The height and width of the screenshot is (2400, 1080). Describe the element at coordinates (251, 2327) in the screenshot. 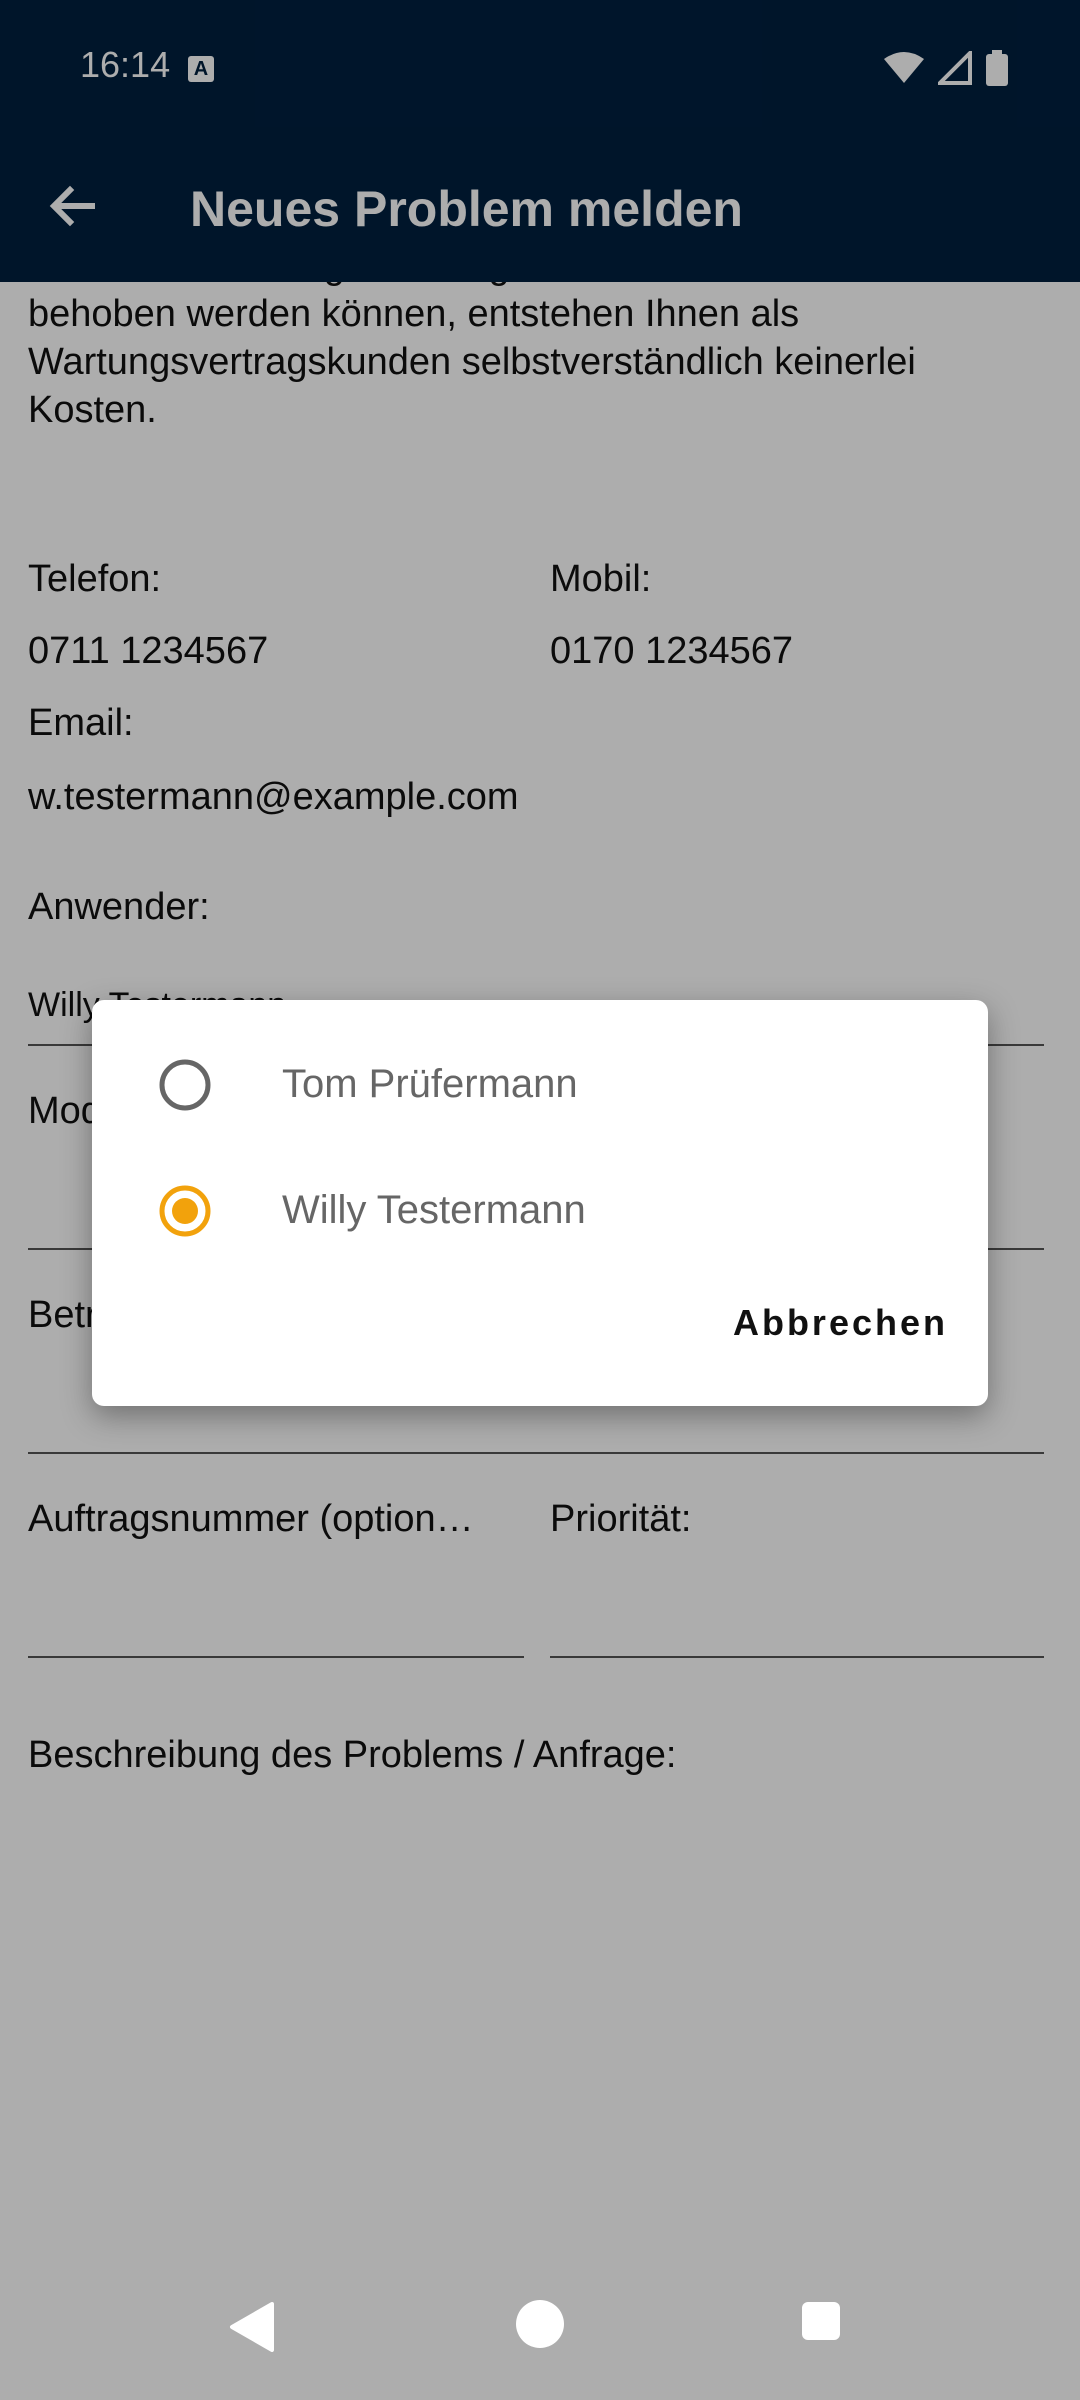

I see `nav-back-icon` at that location.